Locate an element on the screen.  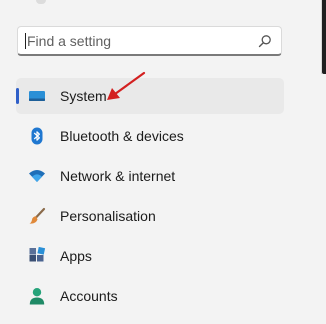
brush-icon is located at coordinates (37, 215).